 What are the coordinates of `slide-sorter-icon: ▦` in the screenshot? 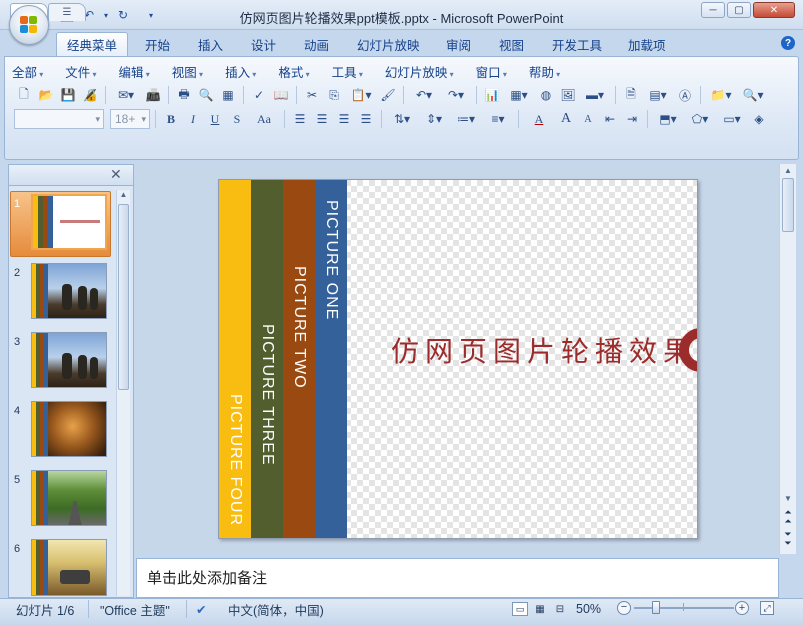 It's located at (540, 609).